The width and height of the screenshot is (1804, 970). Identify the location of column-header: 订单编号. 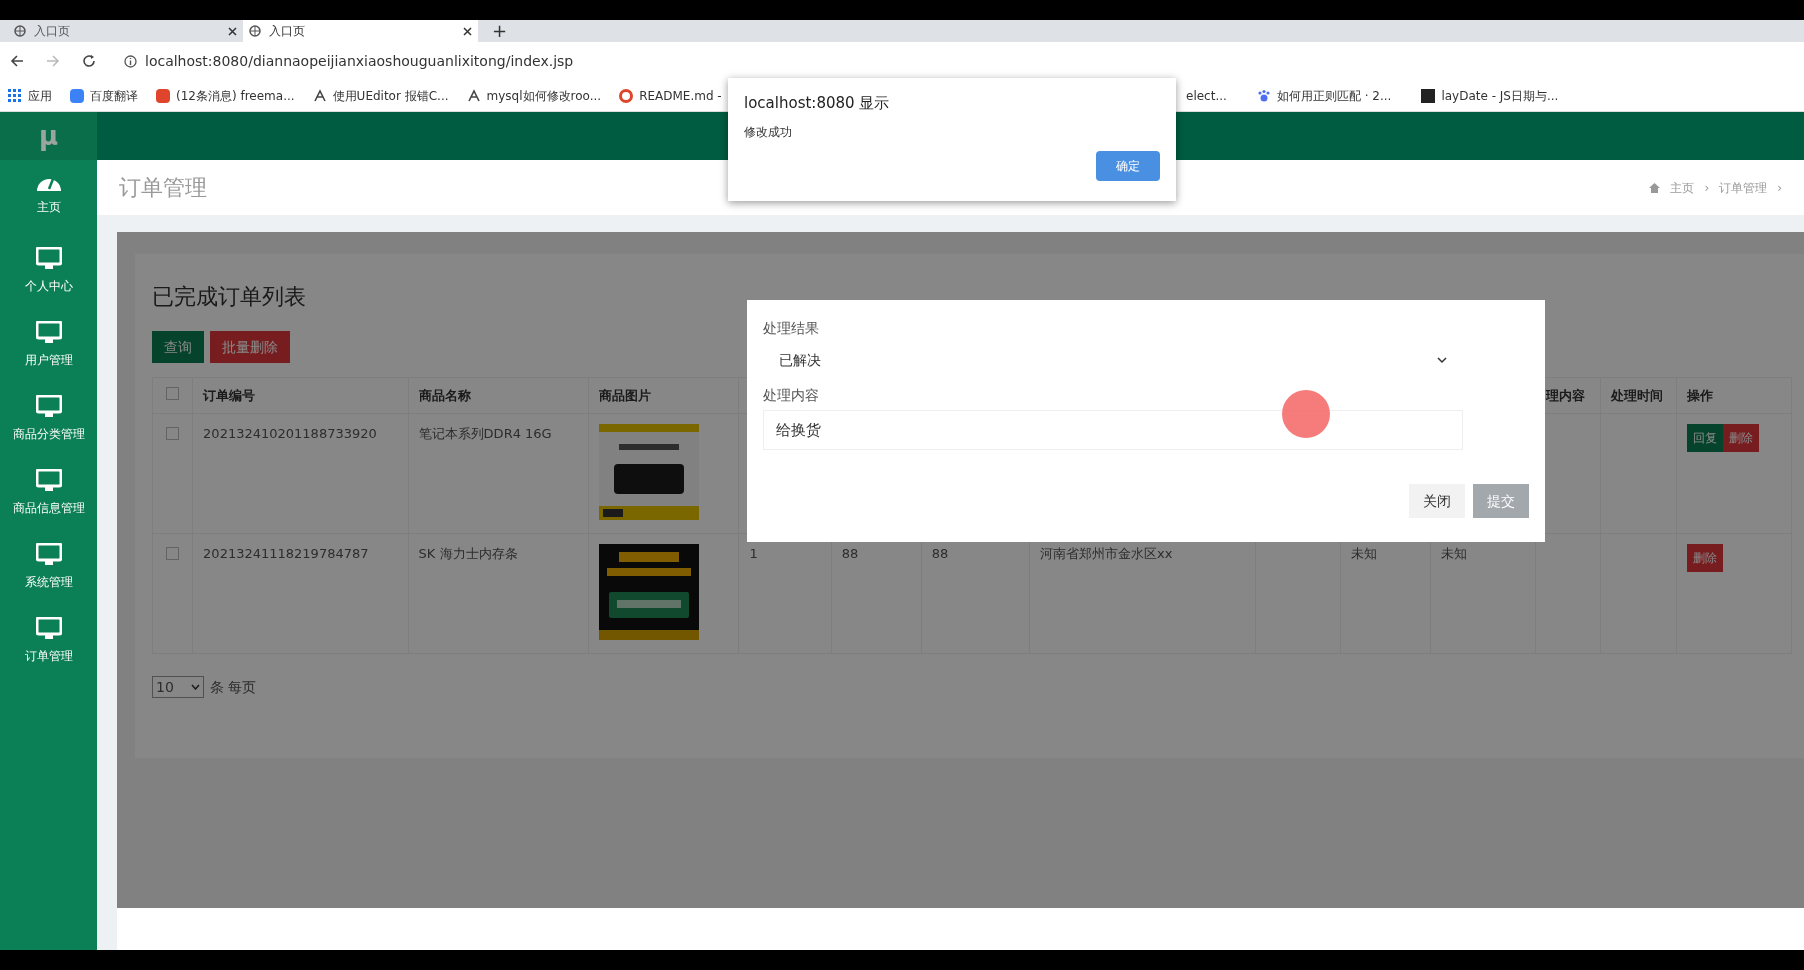
(229, 395).